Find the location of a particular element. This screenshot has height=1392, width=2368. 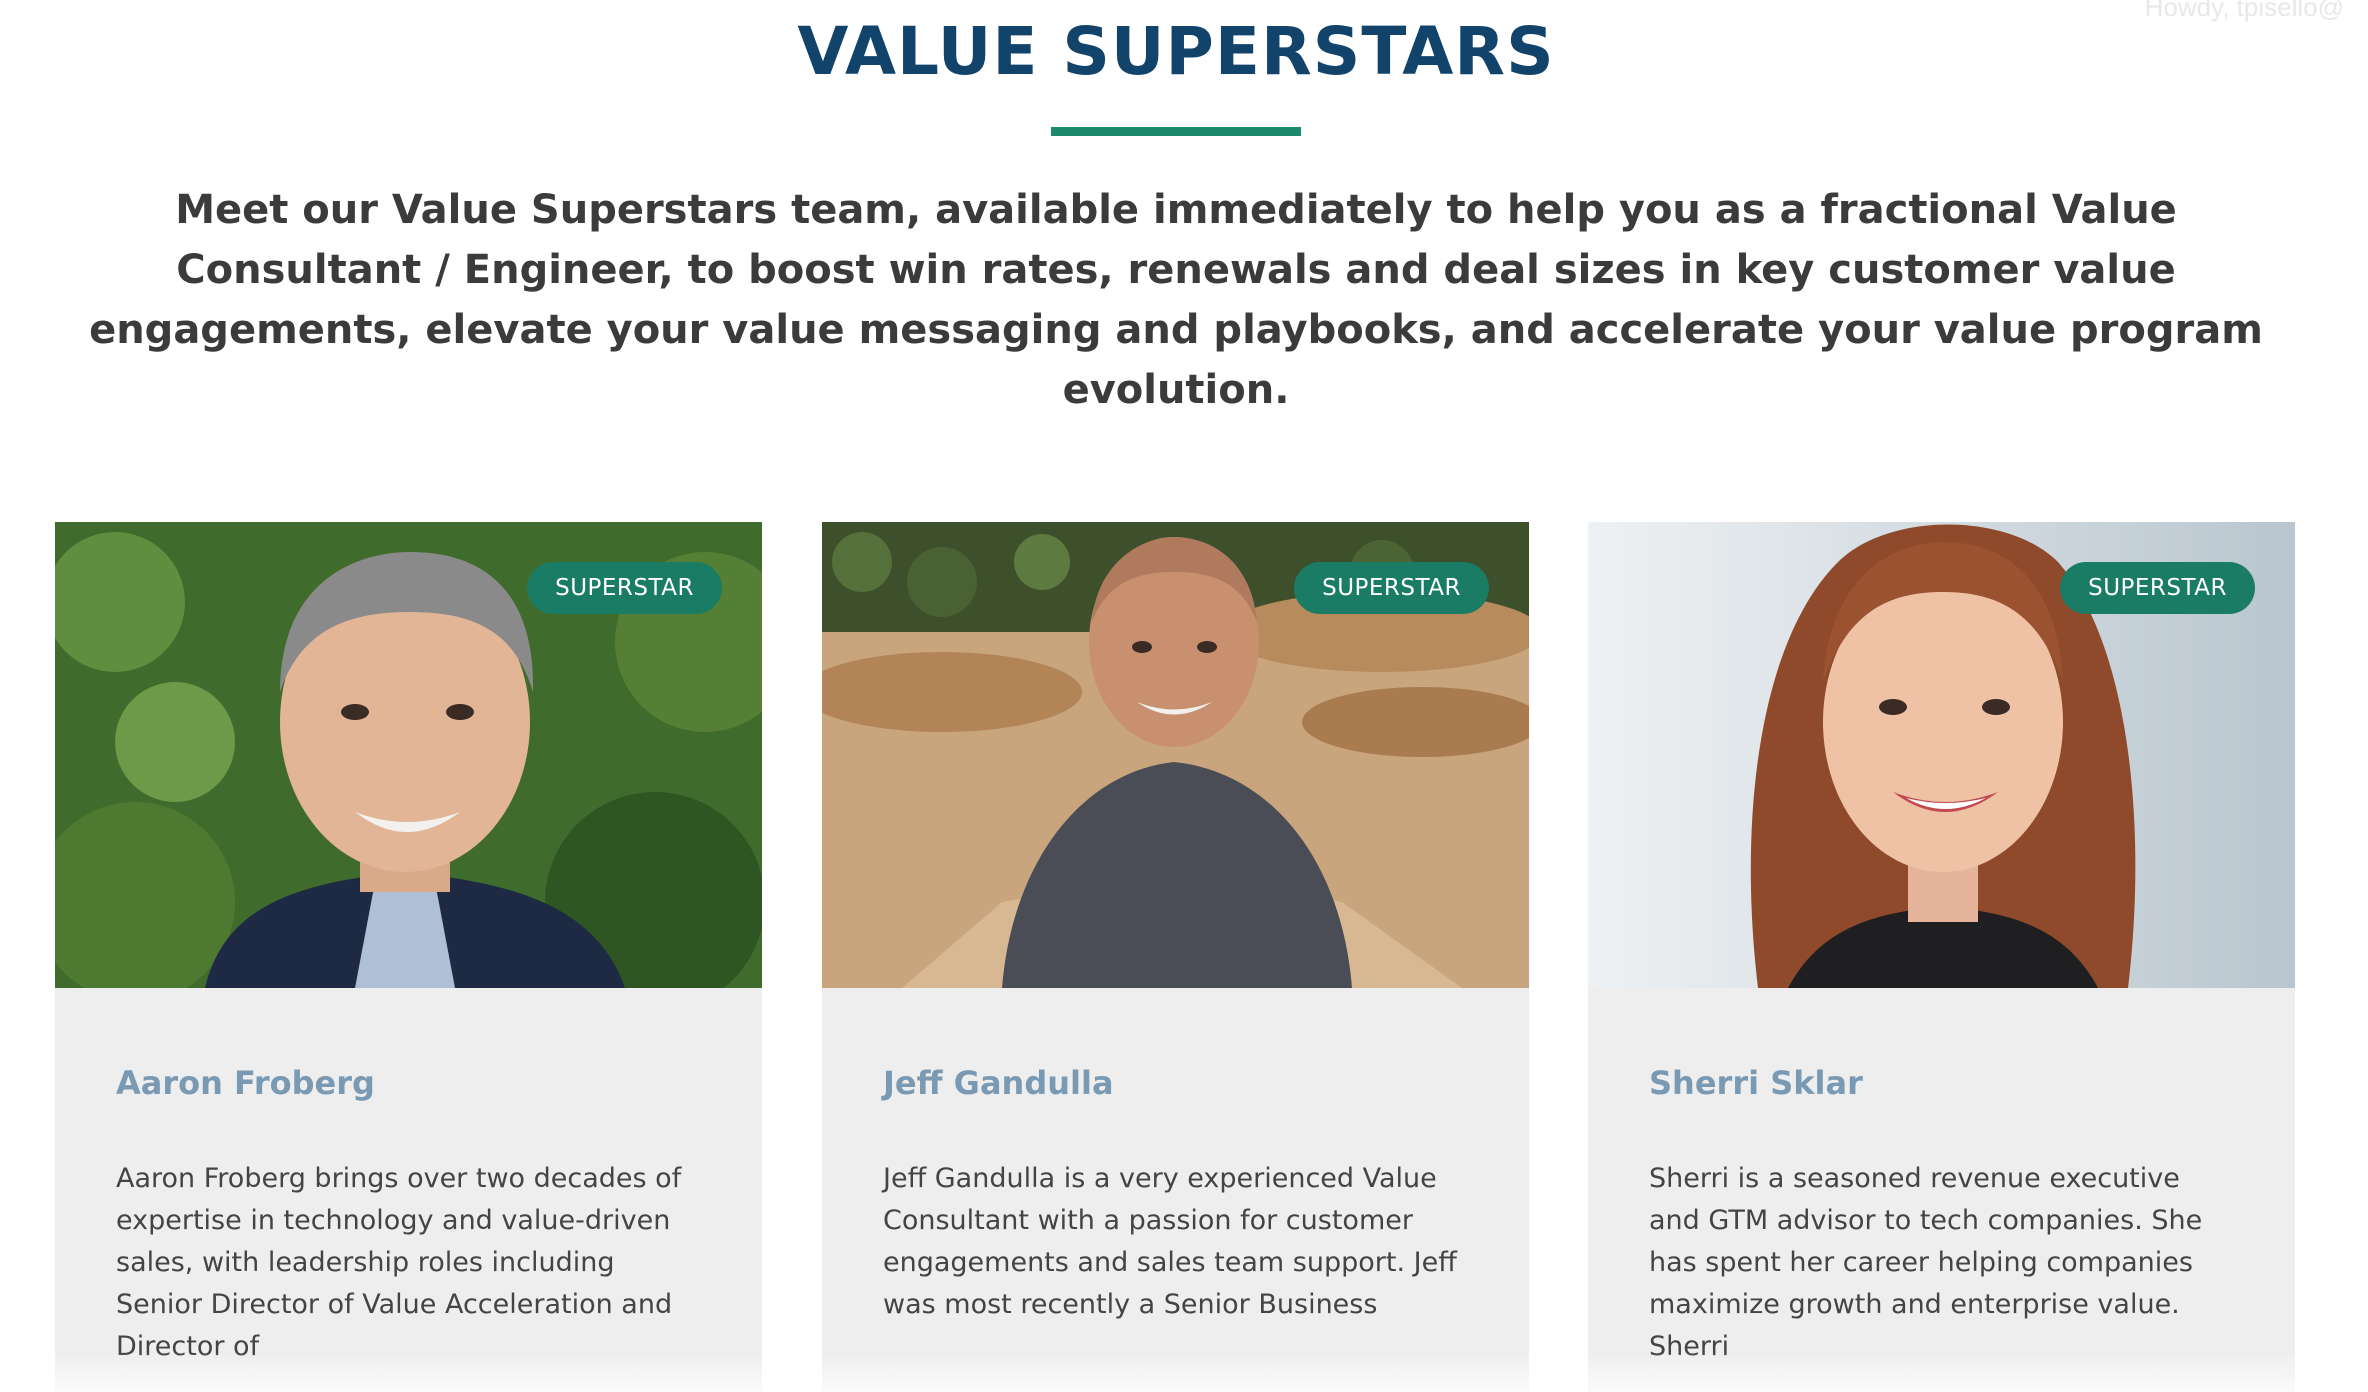

title-divider is located at coordinates (1176, 131).